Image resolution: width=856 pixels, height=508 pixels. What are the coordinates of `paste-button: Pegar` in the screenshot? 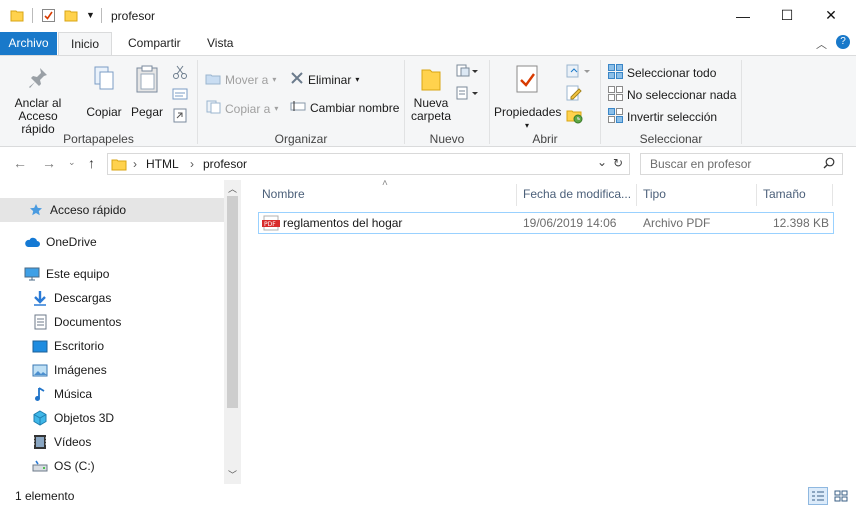 It's located at (147, 91).